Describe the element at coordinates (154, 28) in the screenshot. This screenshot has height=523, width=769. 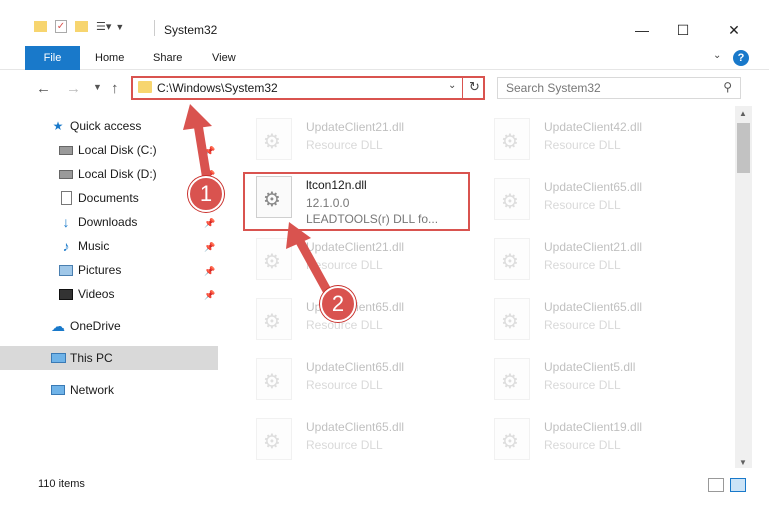
I see `title-separator` at that location.